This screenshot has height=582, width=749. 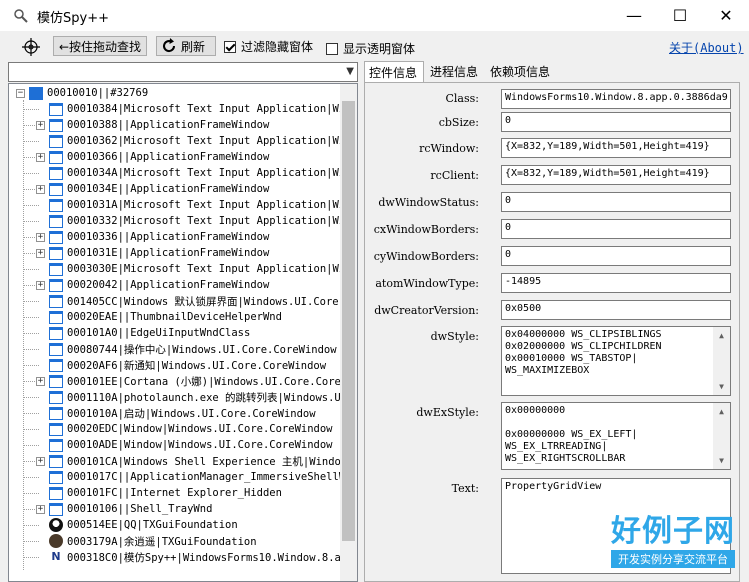 I want to click on minimize-button: —, so click(x=634, y=15).